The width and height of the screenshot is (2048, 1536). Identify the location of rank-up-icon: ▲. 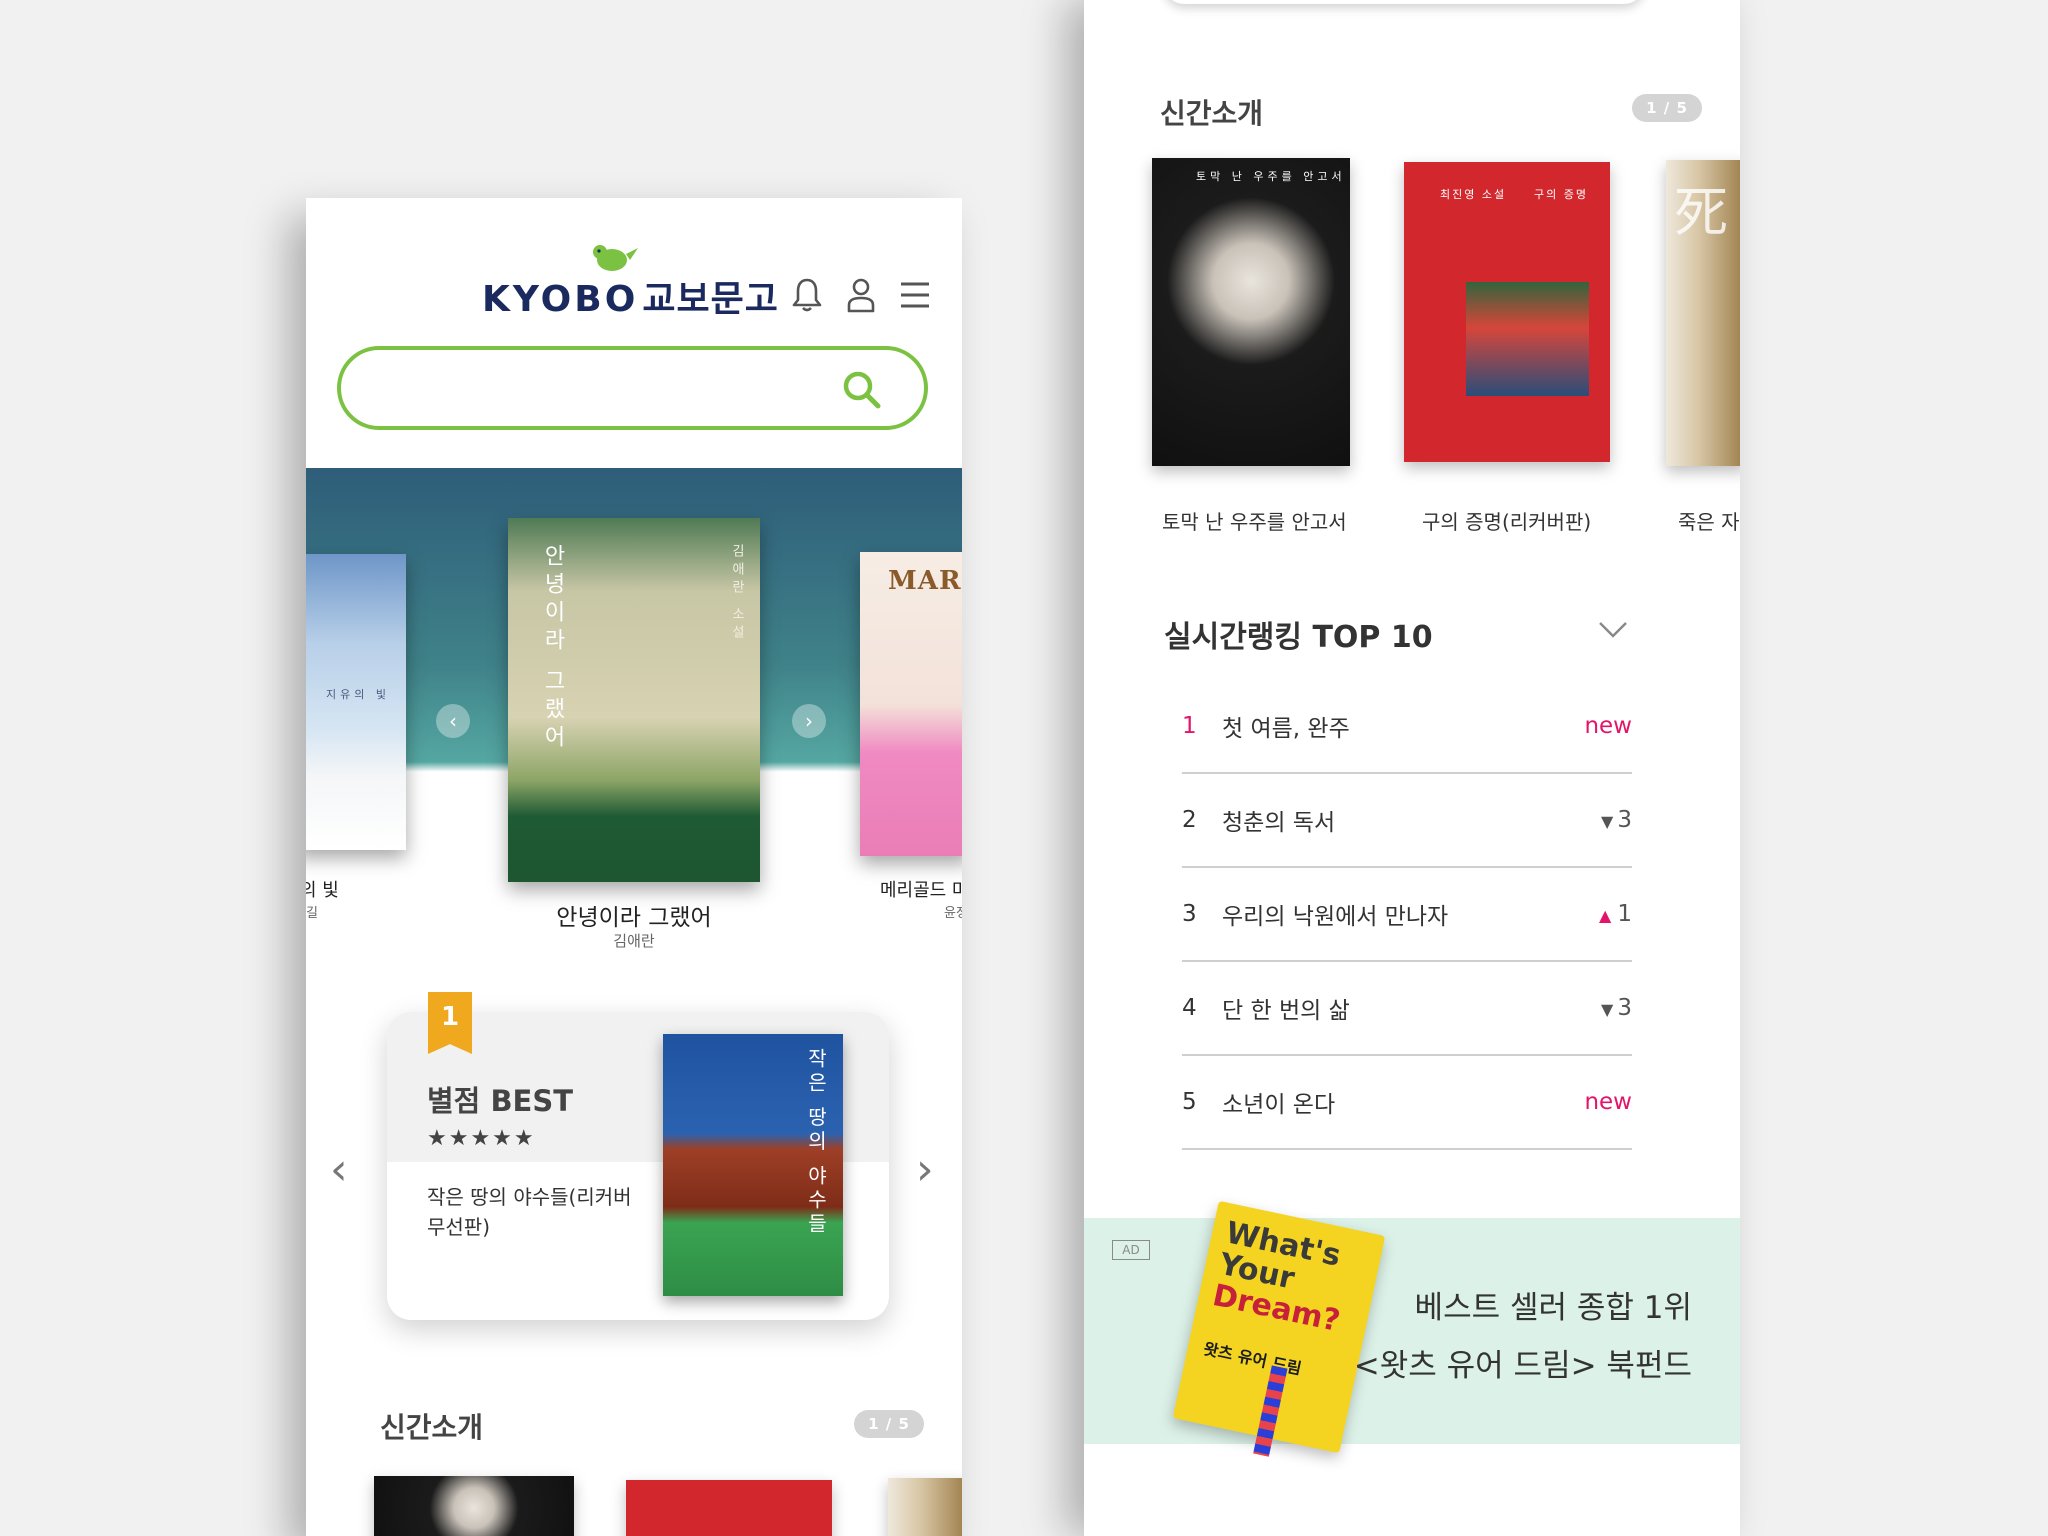
(1605, 915).